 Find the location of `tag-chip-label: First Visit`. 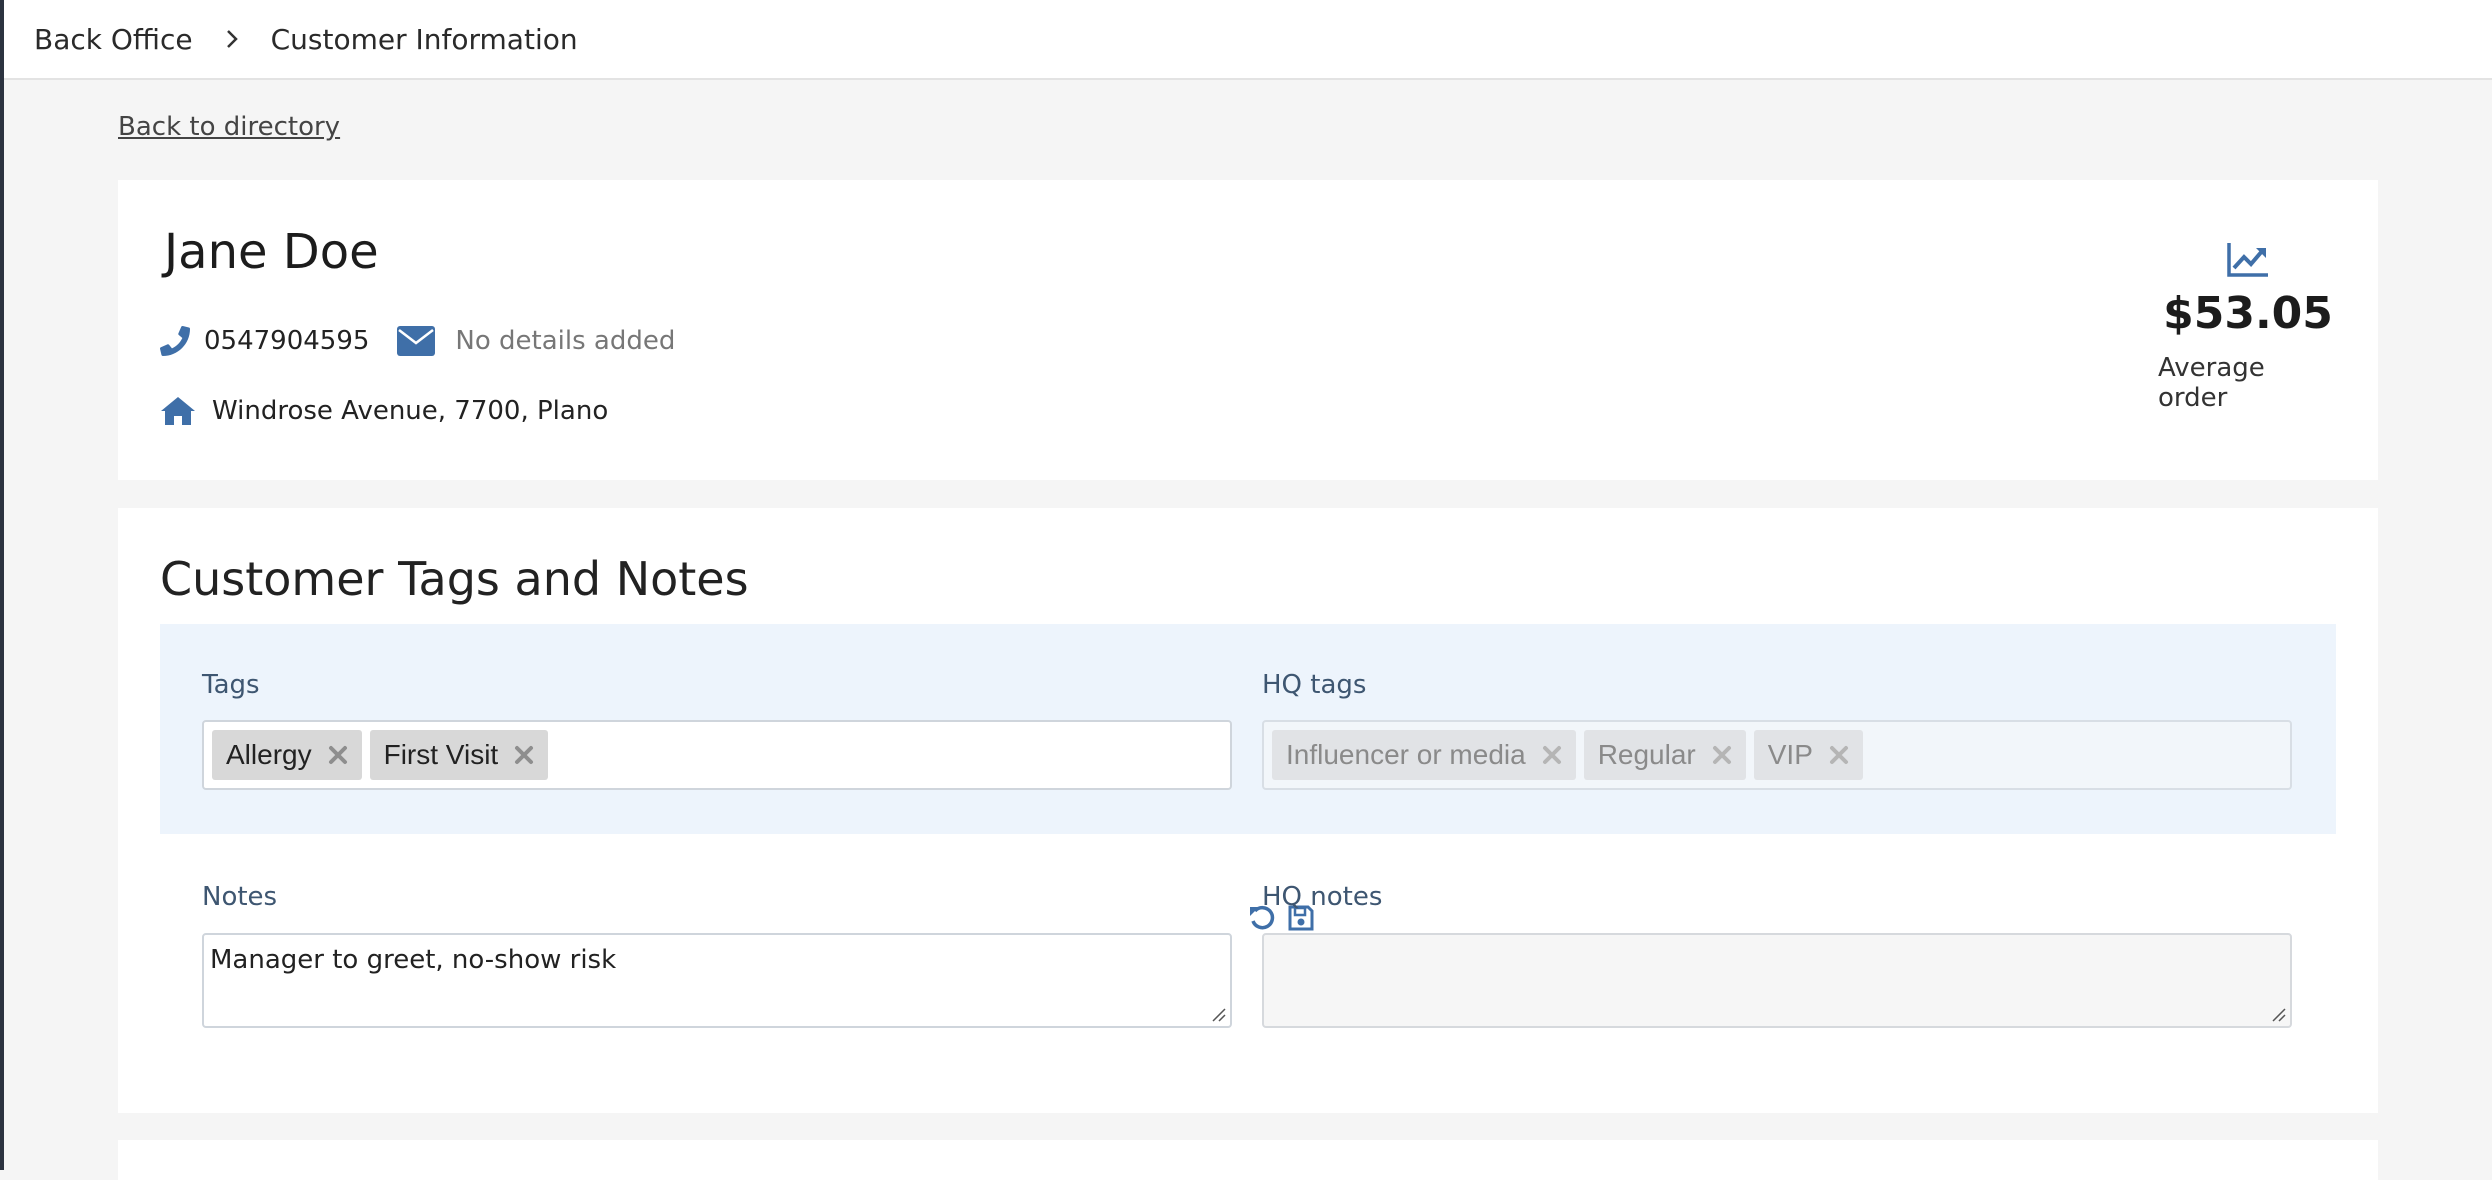

tag-chip-label: First Visit is located at coordinates (441, 754).